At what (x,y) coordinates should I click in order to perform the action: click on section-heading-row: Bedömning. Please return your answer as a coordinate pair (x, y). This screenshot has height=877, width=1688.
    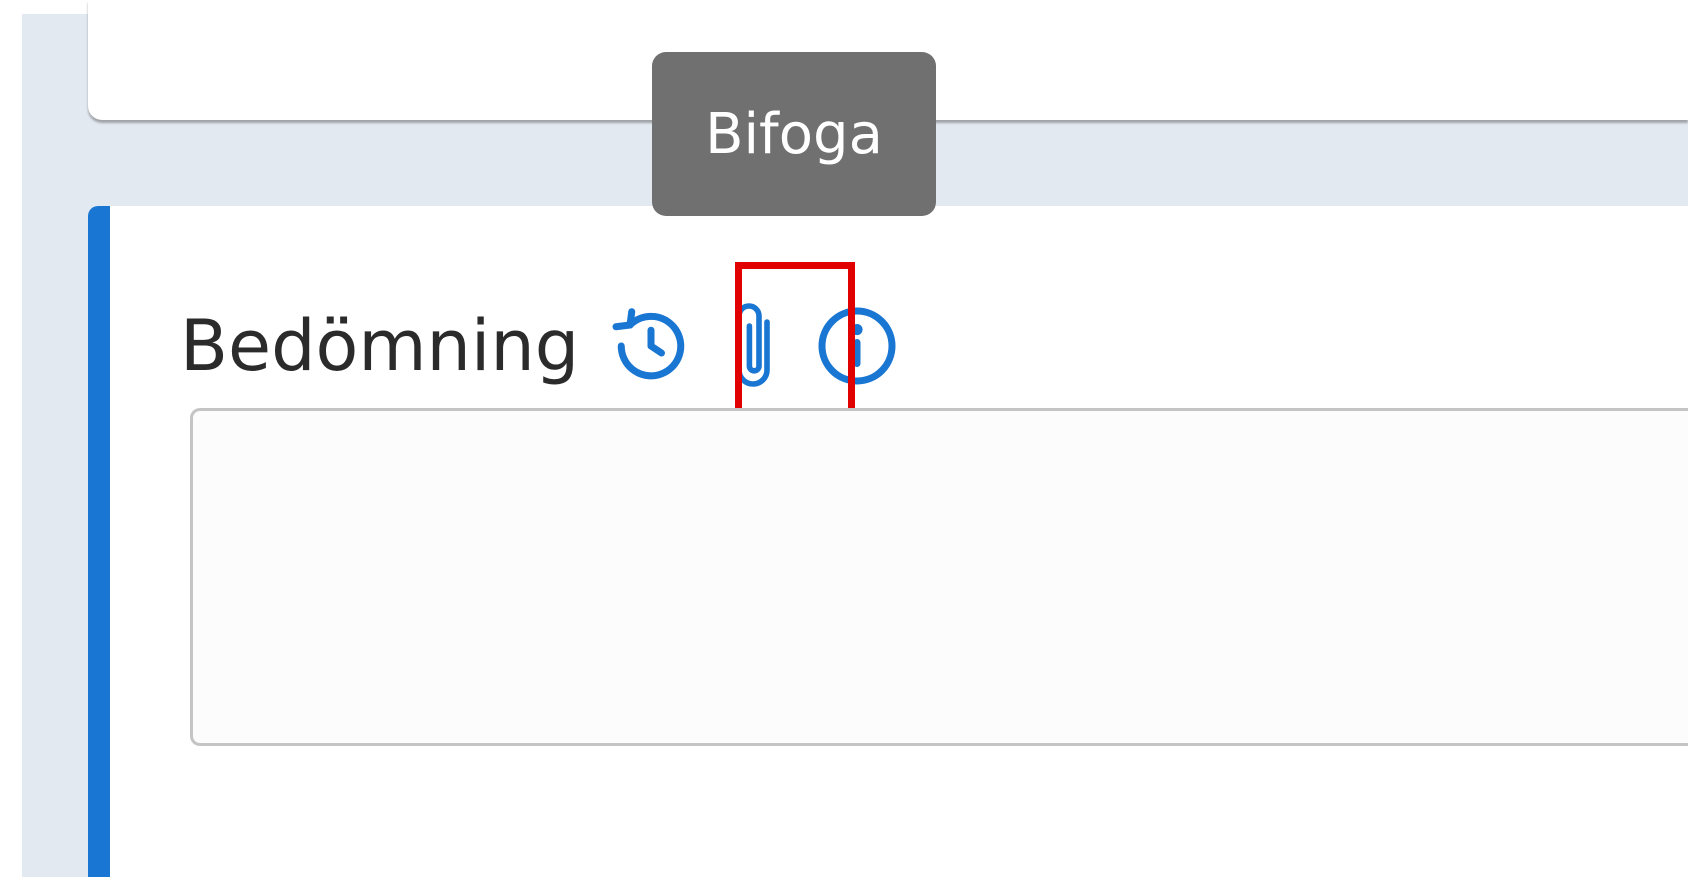
    Looking at the image, I should click on (539, 346).